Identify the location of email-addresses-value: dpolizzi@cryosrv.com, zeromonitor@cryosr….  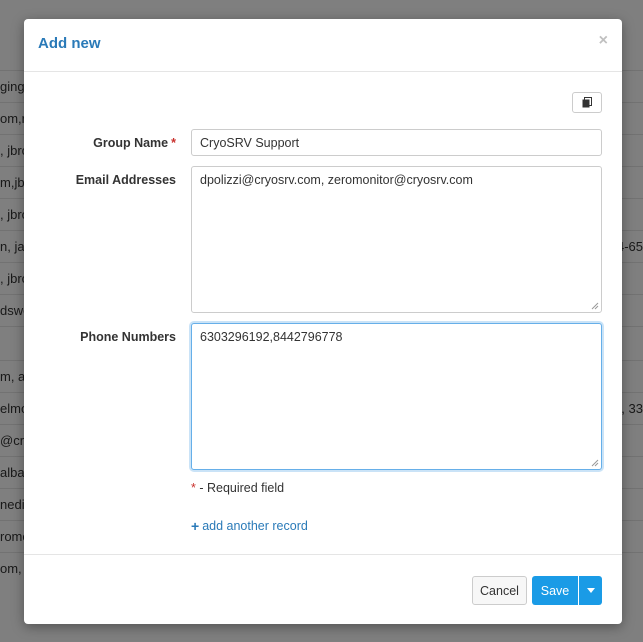
(336, 180).